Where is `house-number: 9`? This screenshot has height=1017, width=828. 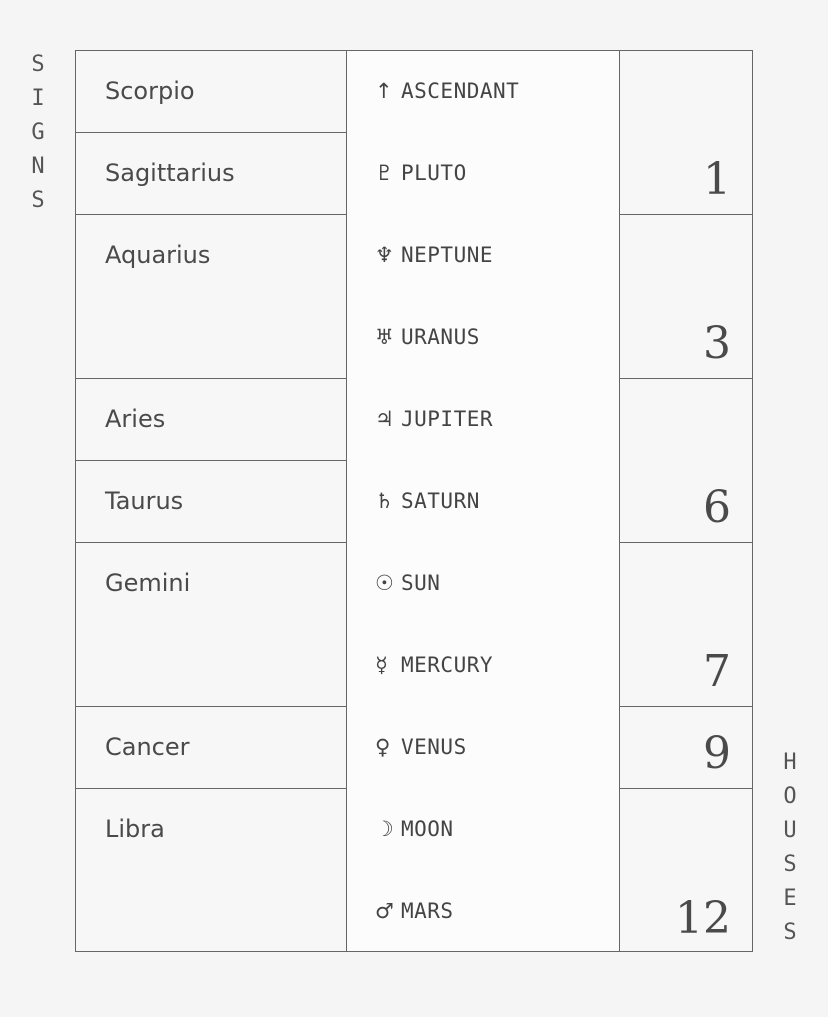 house-number: 9 is located at coordinates (717, 753).